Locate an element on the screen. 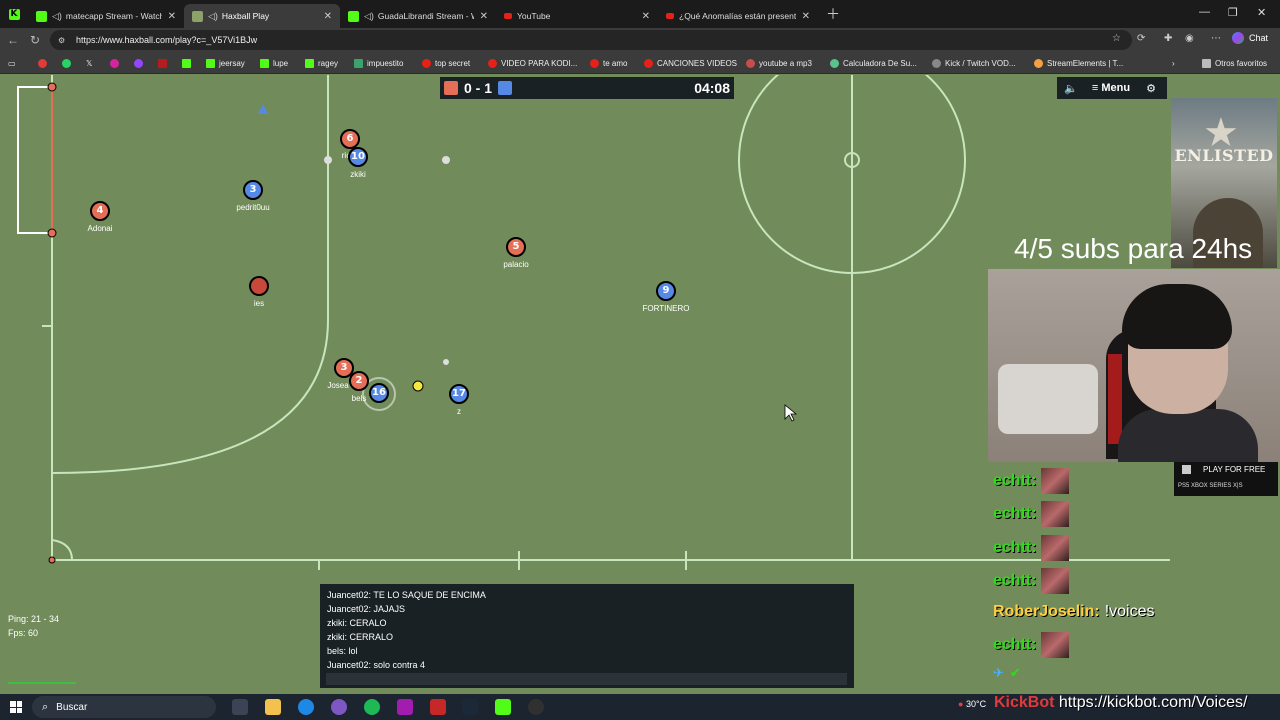 This screenshot has height=720, width=1280. bookmark-icon-red is located at coordinates (164, 63).